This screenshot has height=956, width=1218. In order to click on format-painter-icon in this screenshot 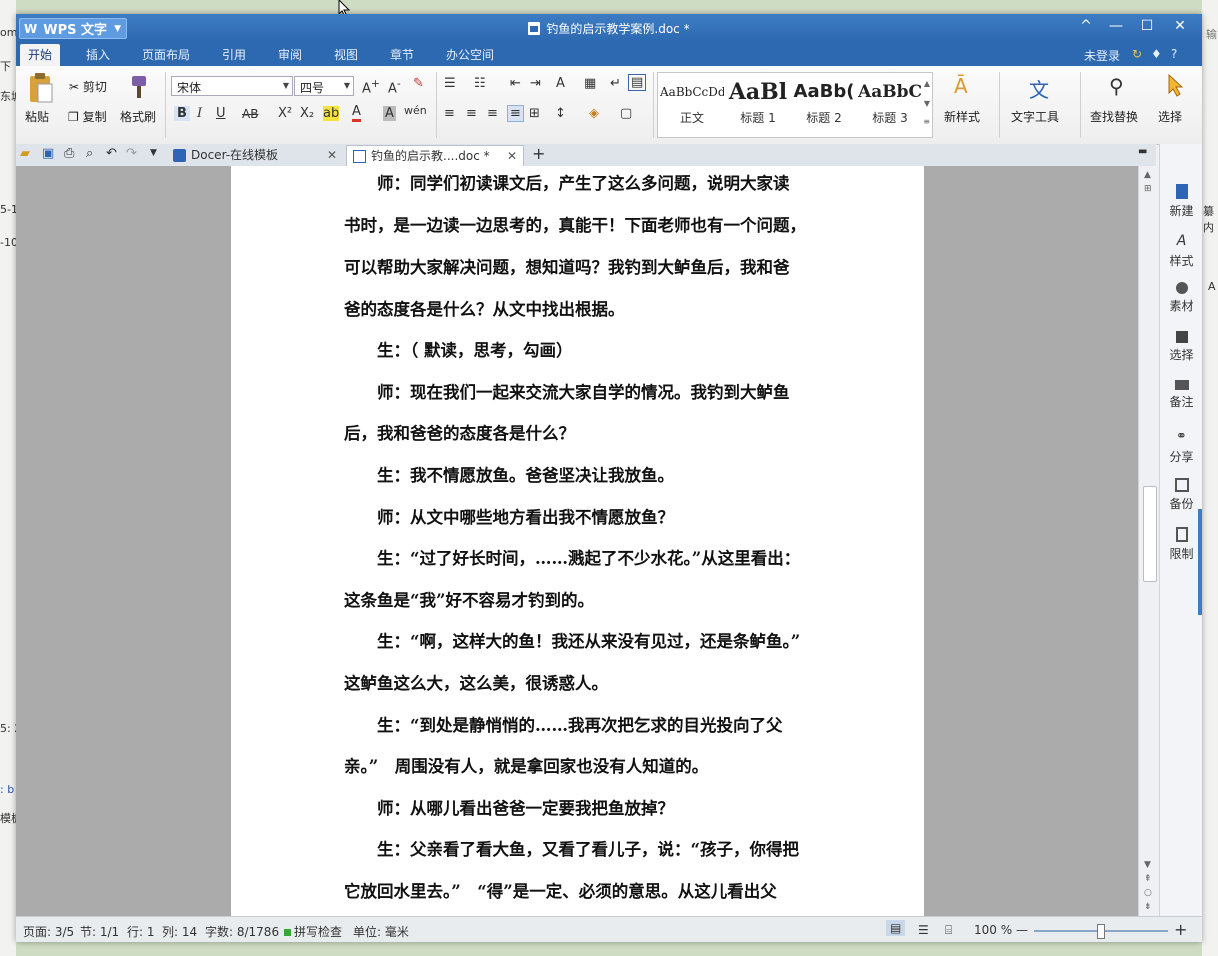, I will do `click(139, 87)`.